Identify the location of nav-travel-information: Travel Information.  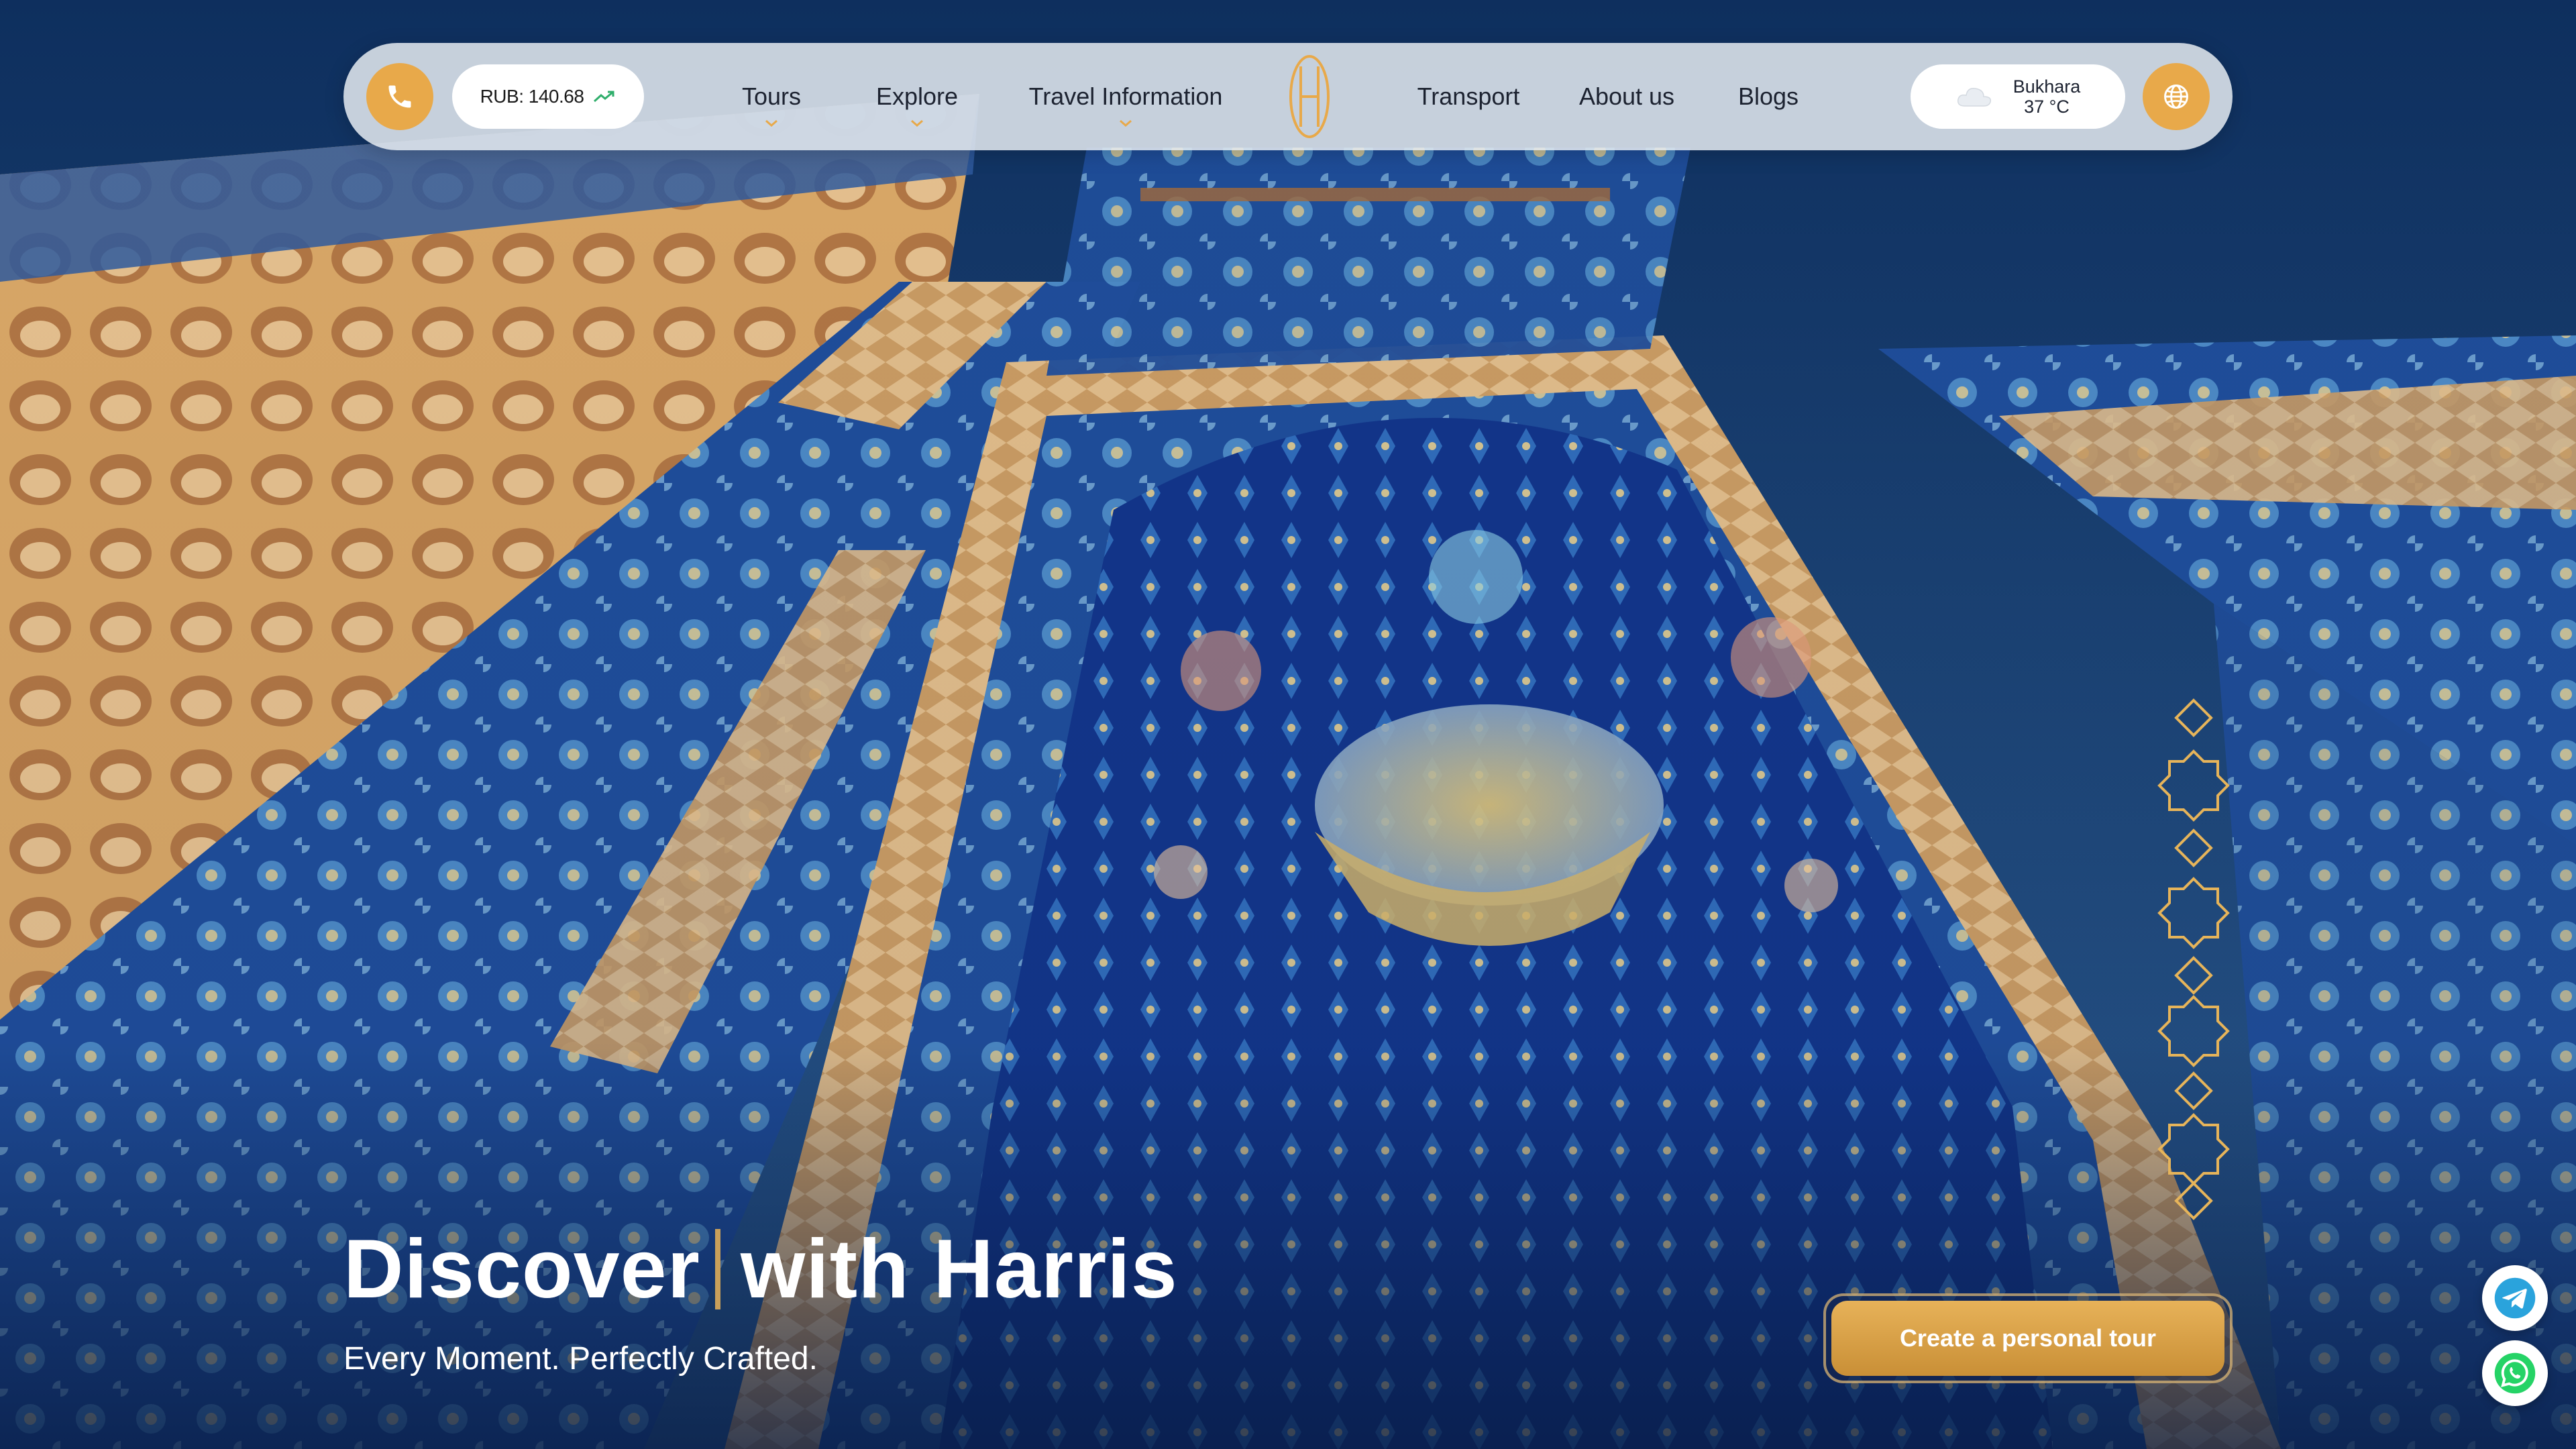
(1125, 96).